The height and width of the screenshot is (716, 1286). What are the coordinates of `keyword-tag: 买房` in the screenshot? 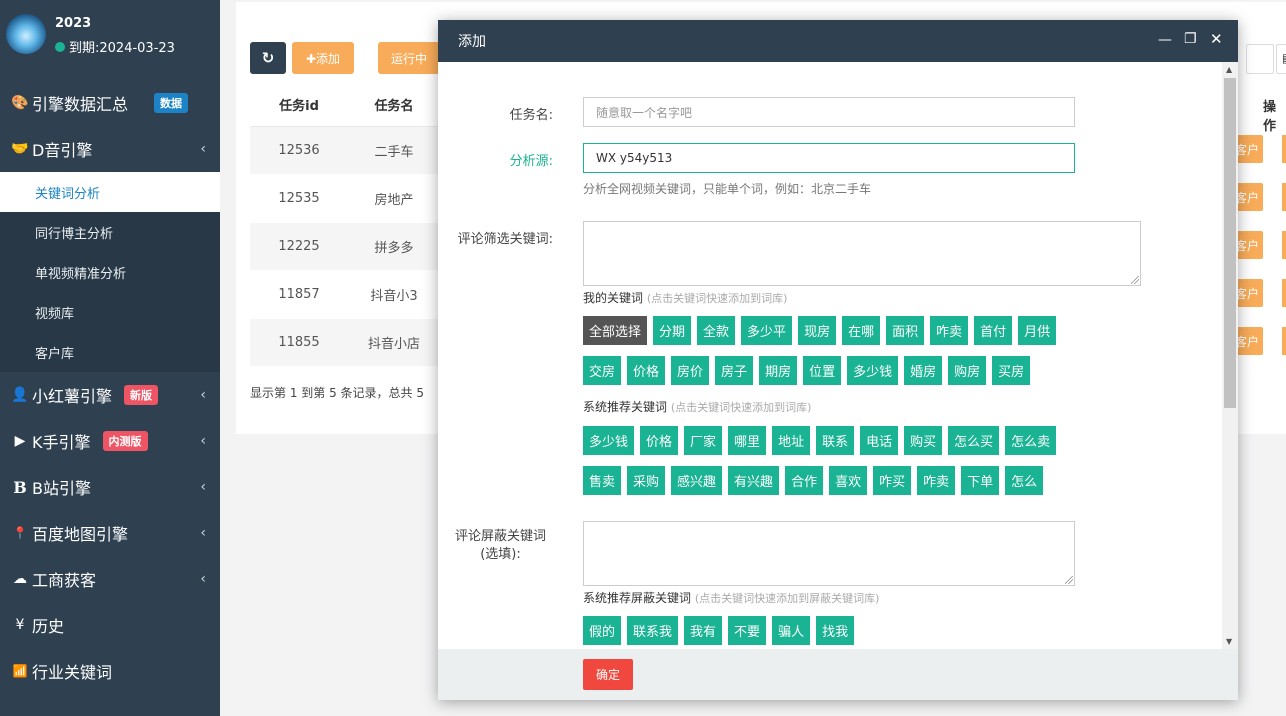 It's located at (1011, 370).